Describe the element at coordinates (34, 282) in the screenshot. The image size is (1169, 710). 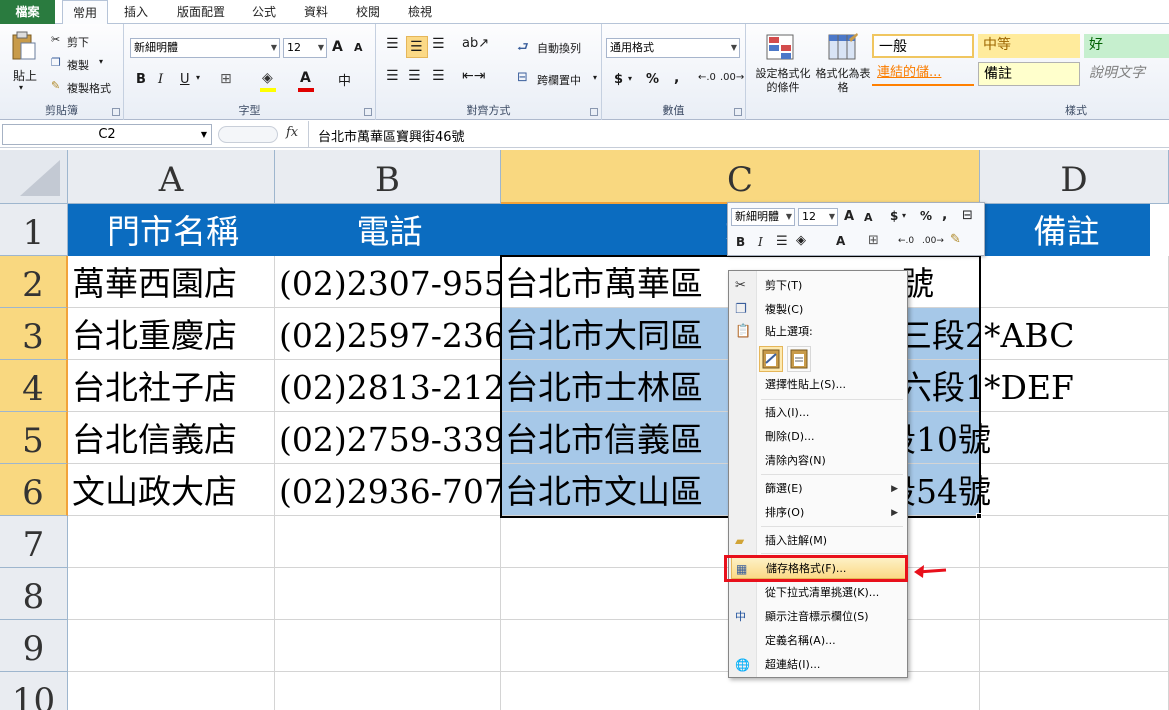
I see `row-header-2: 2` at that location.